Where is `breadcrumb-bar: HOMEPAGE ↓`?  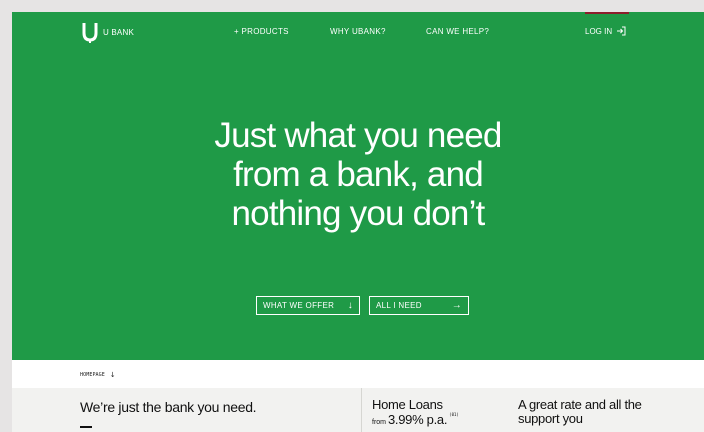 breadcrumb-bar: HOMEPAGE ↓ is located at coordinates (358, 374).